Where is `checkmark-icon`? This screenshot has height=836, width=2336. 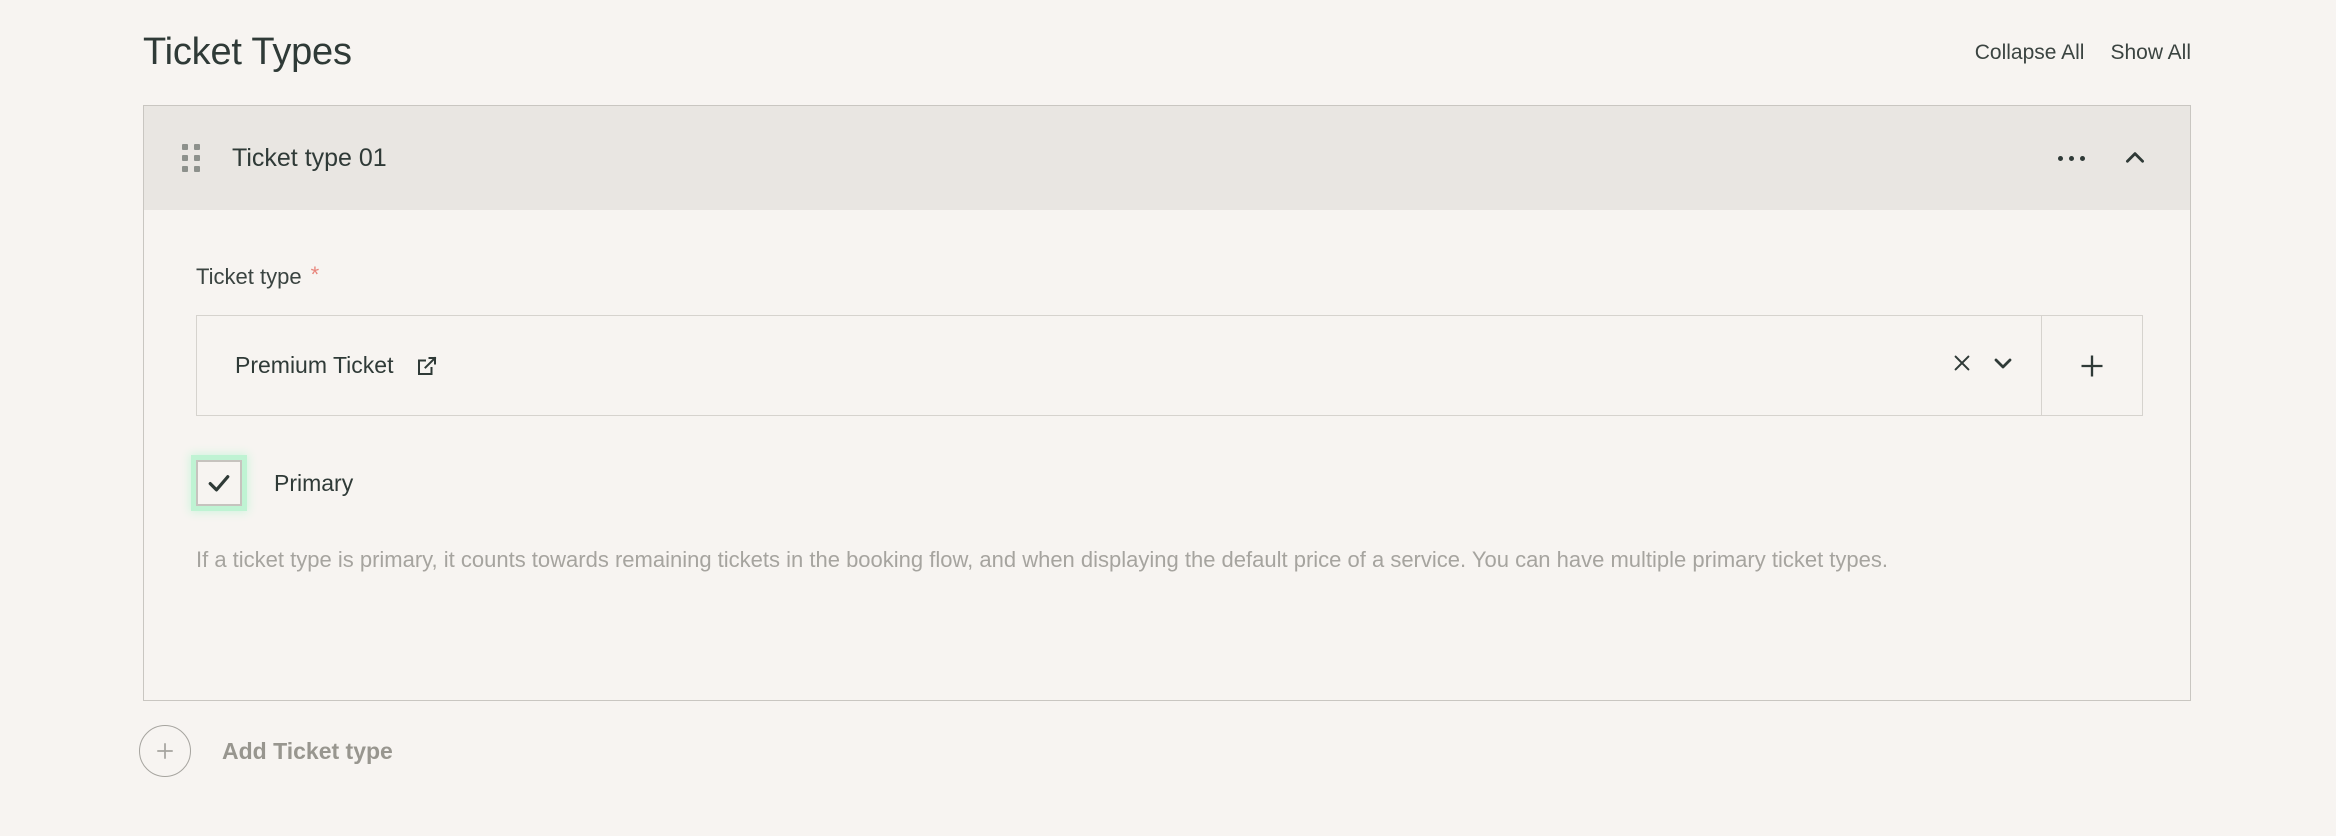
checkmark-icon is located at coordinates (219, 483).